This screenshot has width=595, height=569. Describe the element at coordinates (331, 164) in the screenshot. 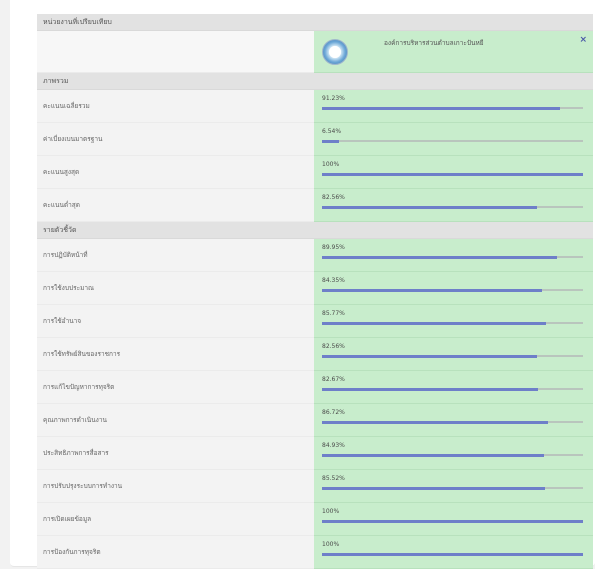

I see `overview-percent: 100%` at that location.